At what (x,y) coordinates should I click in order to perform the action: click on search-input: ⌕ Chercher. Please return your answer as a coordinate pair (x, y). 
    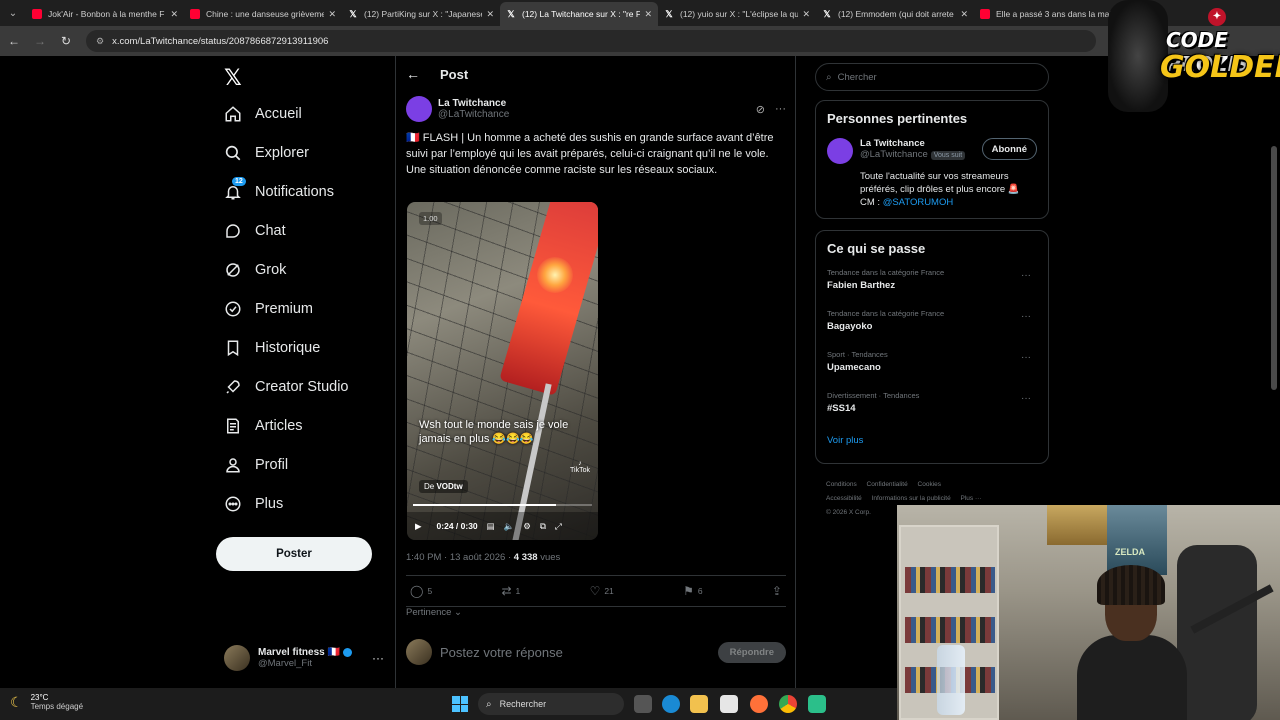
    Looking at the image, I should click on (932, 77).